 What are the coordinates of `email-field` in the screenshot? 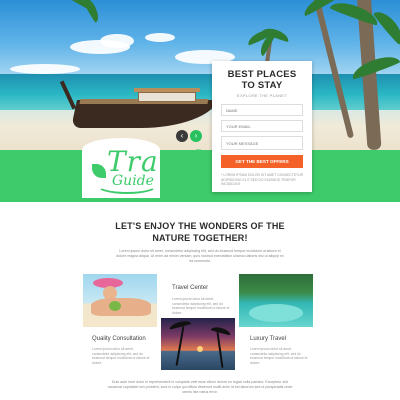 It's located at (262, 126).